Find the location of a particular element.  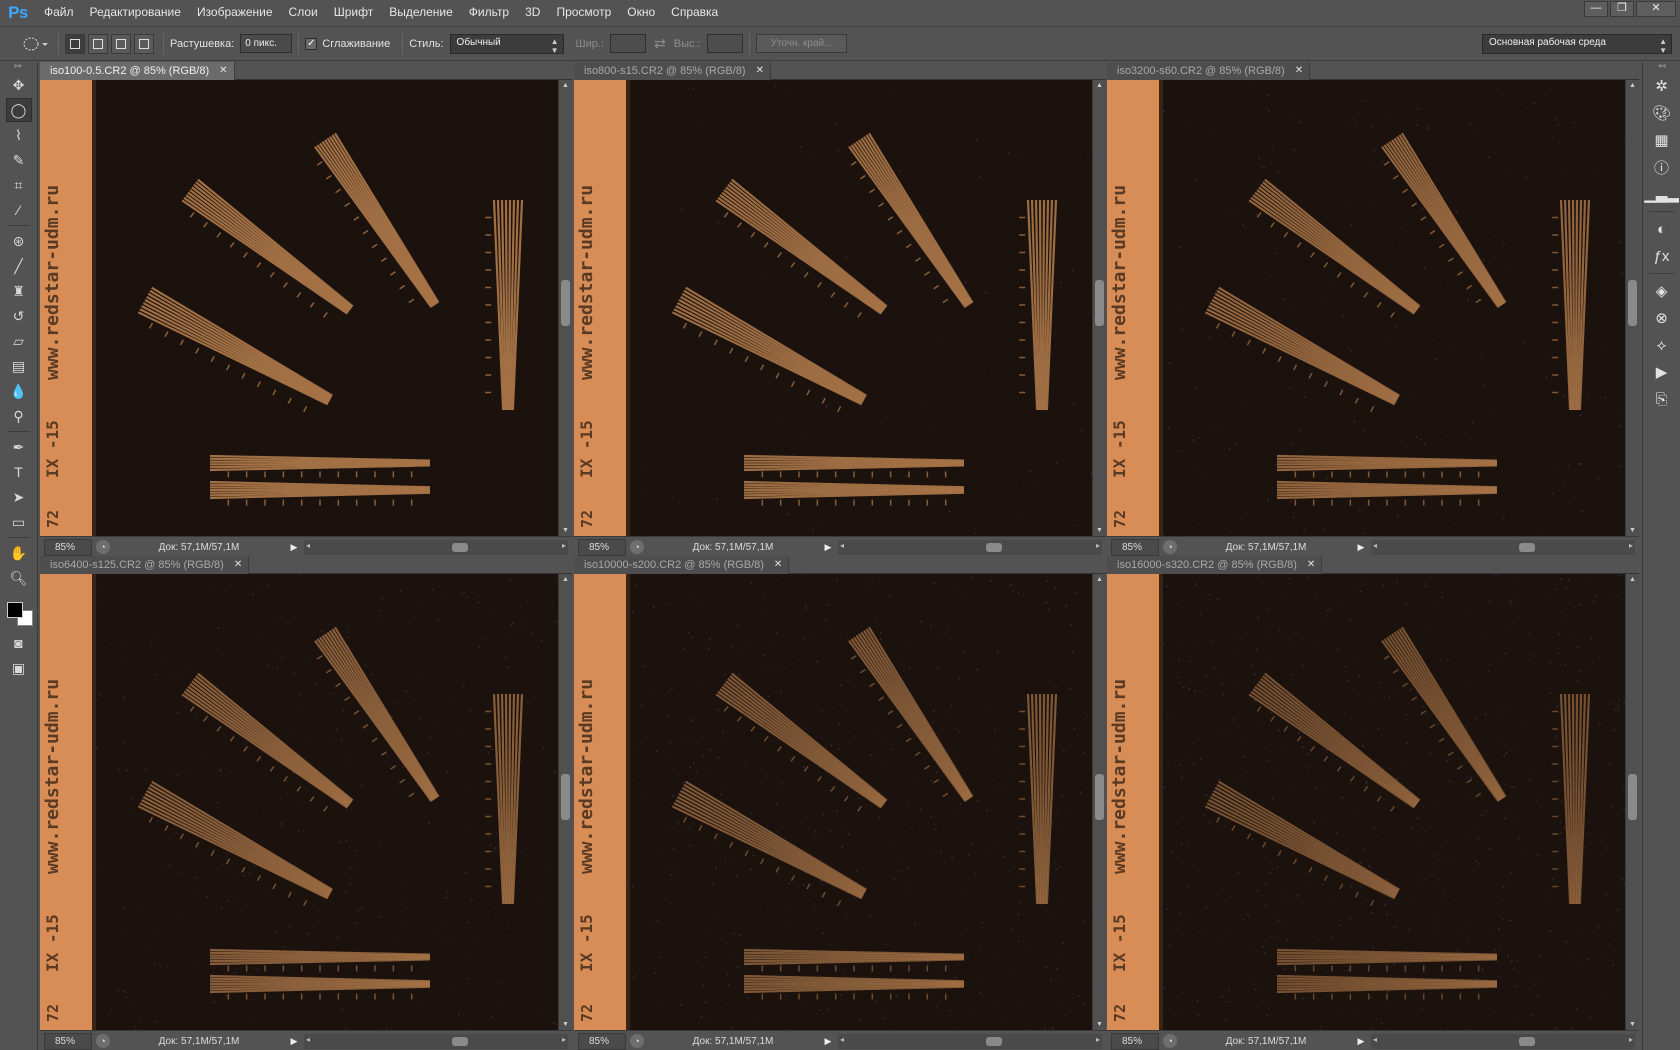

eraser-icon: ▱ is located at coordinates (19, 341).